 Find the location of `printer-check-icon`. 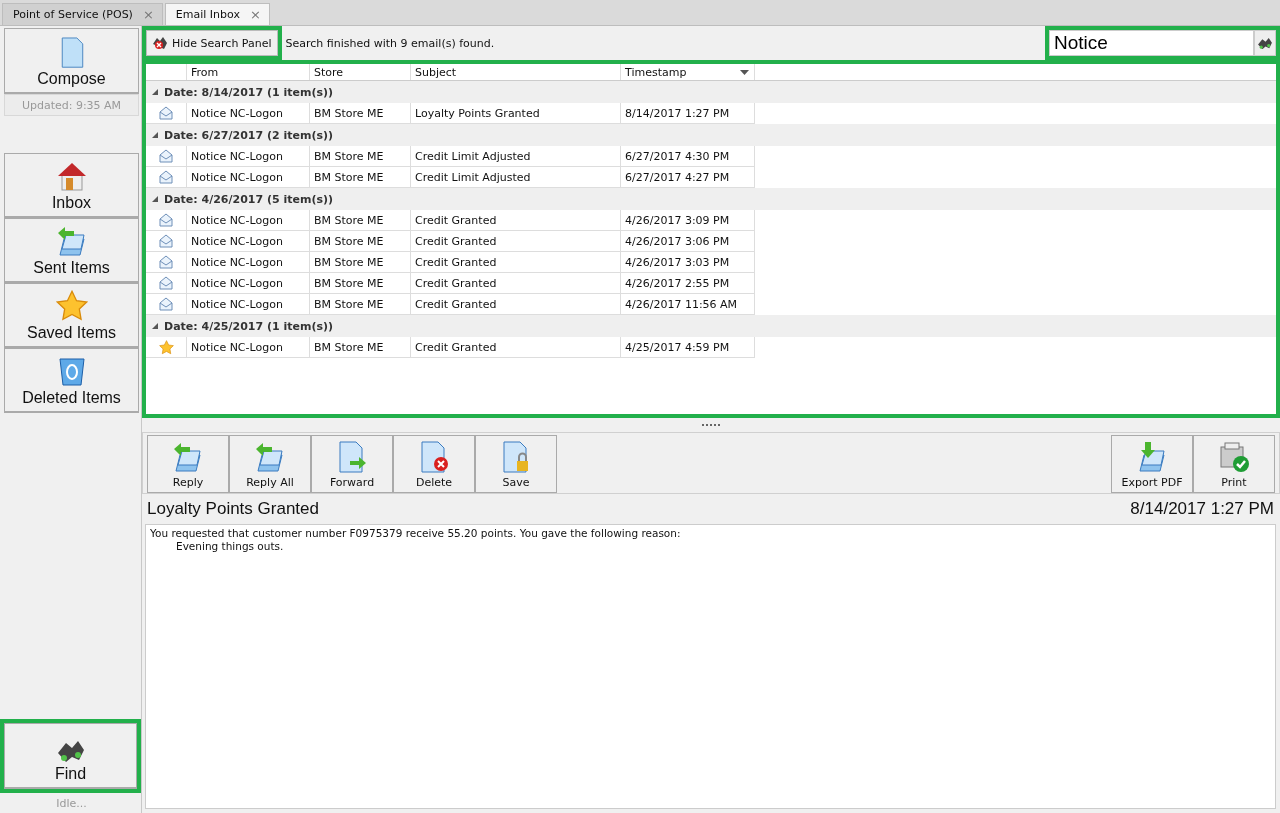

printer-check-icon is located at coordinates (1234, 457).